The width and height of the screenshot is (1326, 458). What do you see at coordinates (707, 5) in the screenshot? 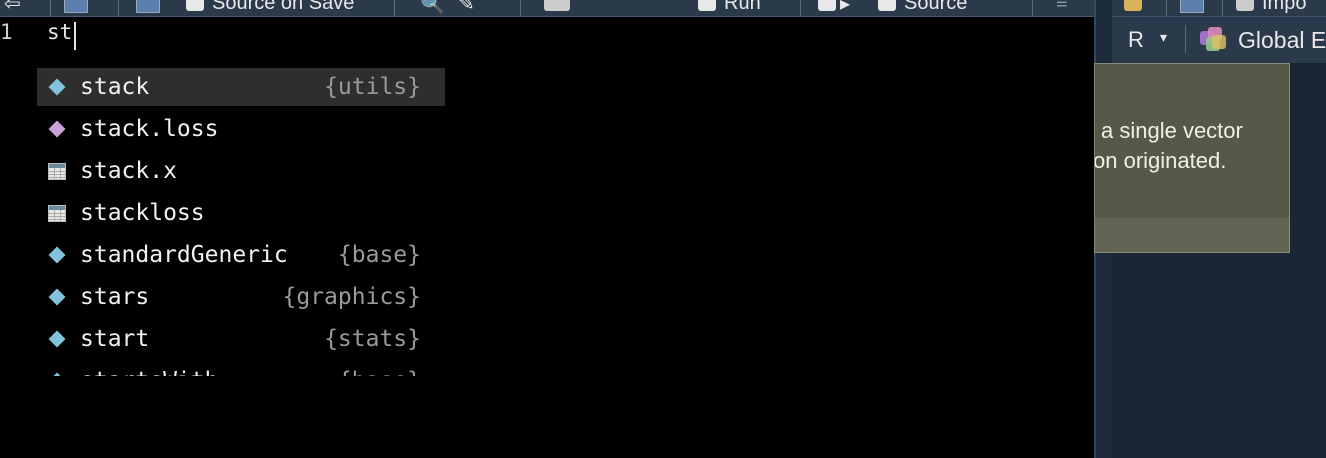
I see `run-icon` at bounding box center [707, 5].